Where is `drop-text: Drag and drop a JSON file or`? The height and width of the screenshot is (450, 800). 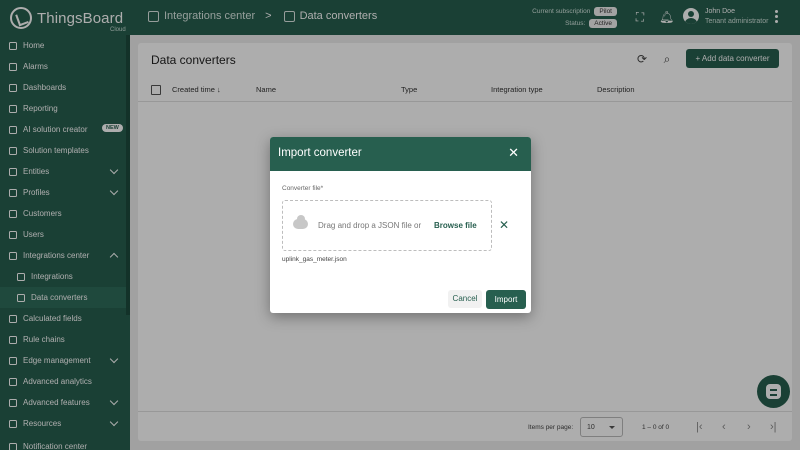 drop-text: Drag and drop a JSON file or is located at coordinates (370, 225).